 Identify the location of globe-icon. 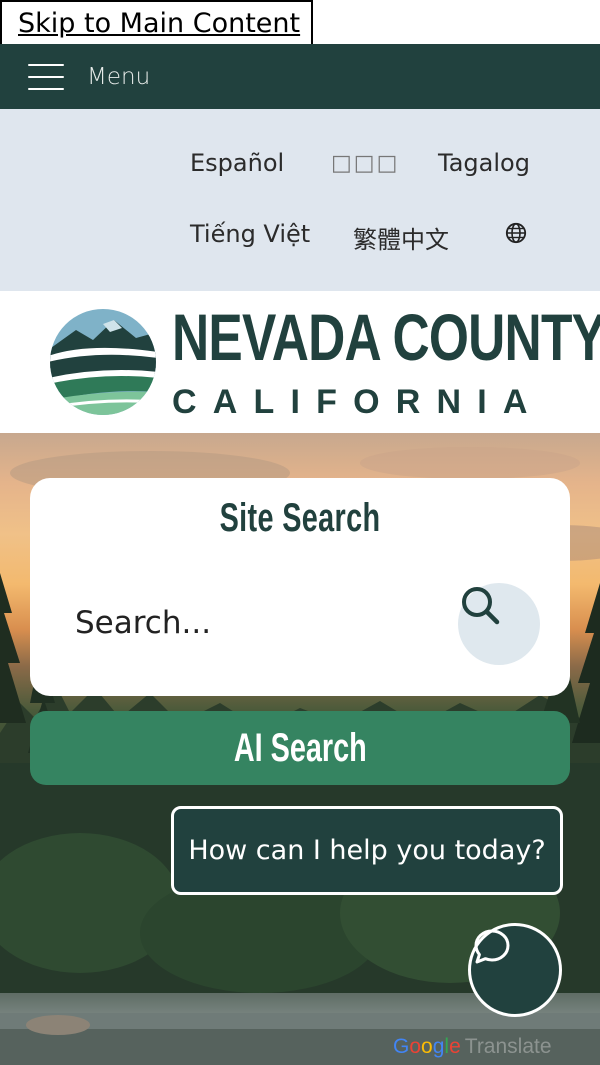
(516, 233).